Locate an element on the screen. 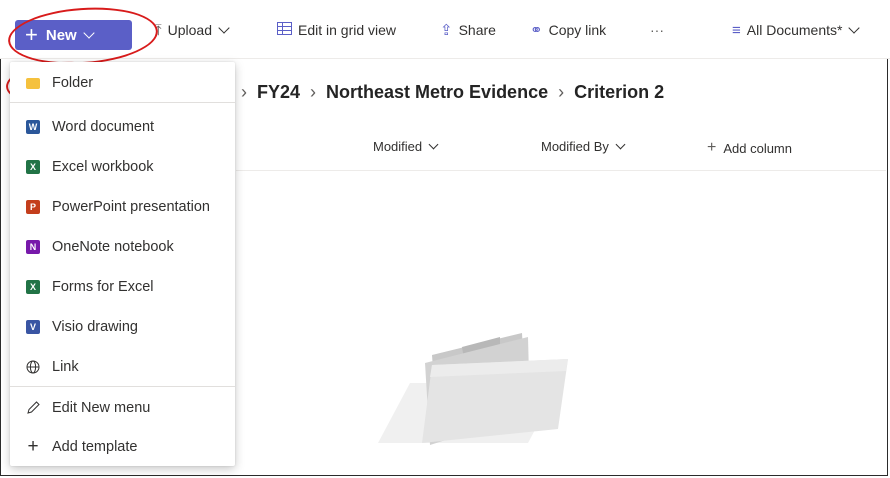  menu-item-label: Link is located at coordinates (65, 367).